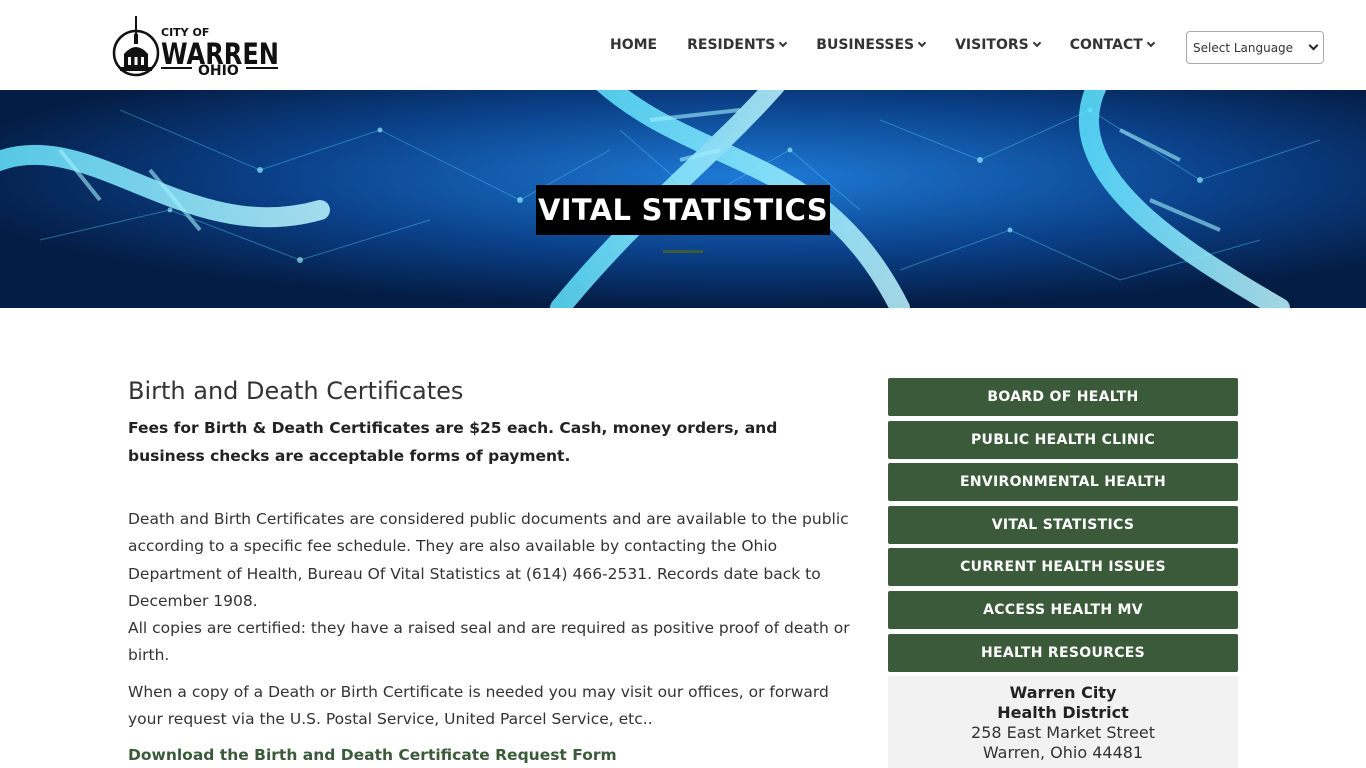  What do you see at coordinates (1063, 524) in the screenshot?
I see `sidebar-button-vital-statistics: VITAL STATISTICS` at bounding box center [1063, 524].